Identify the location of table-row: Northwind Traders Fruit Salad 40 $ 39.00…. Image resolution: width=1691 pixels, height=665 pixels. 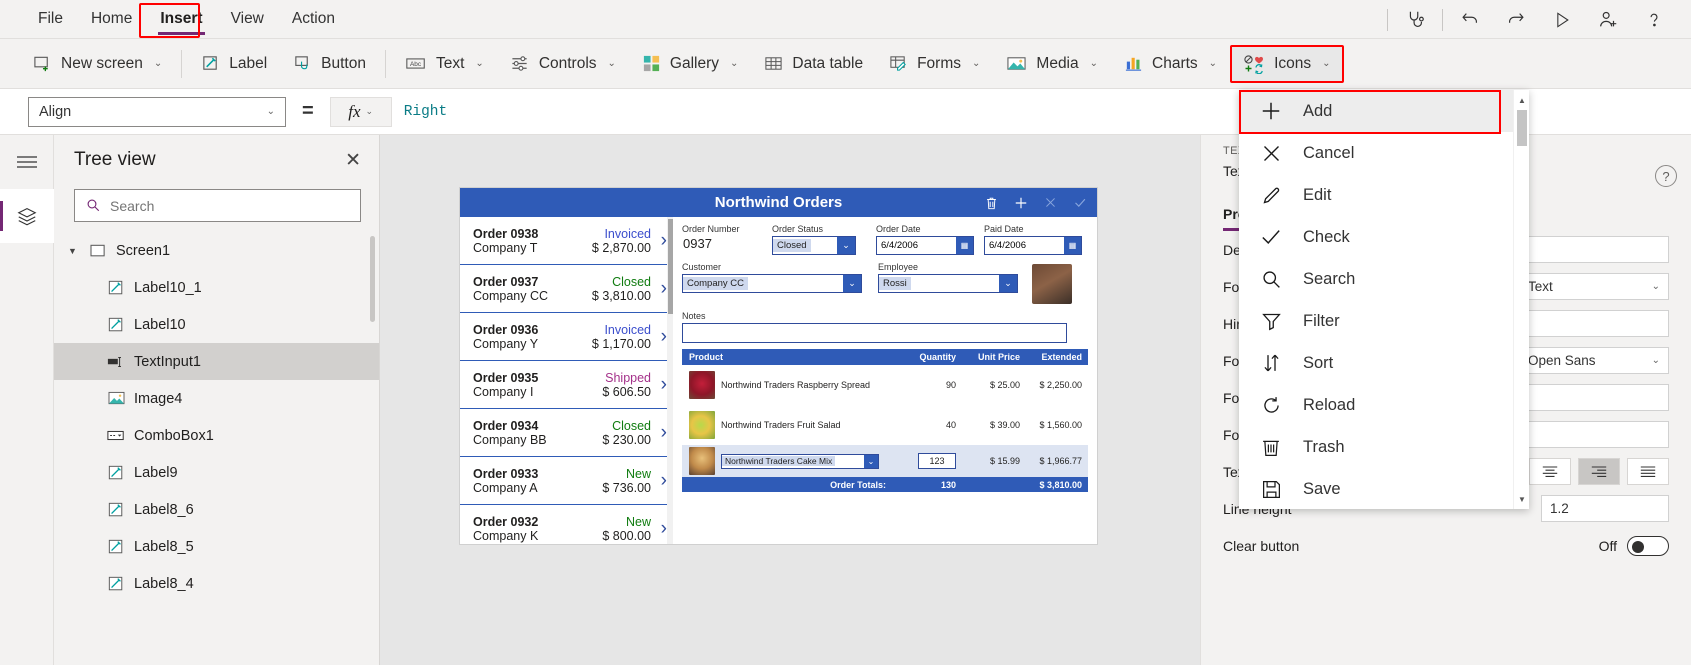
(885, 425).